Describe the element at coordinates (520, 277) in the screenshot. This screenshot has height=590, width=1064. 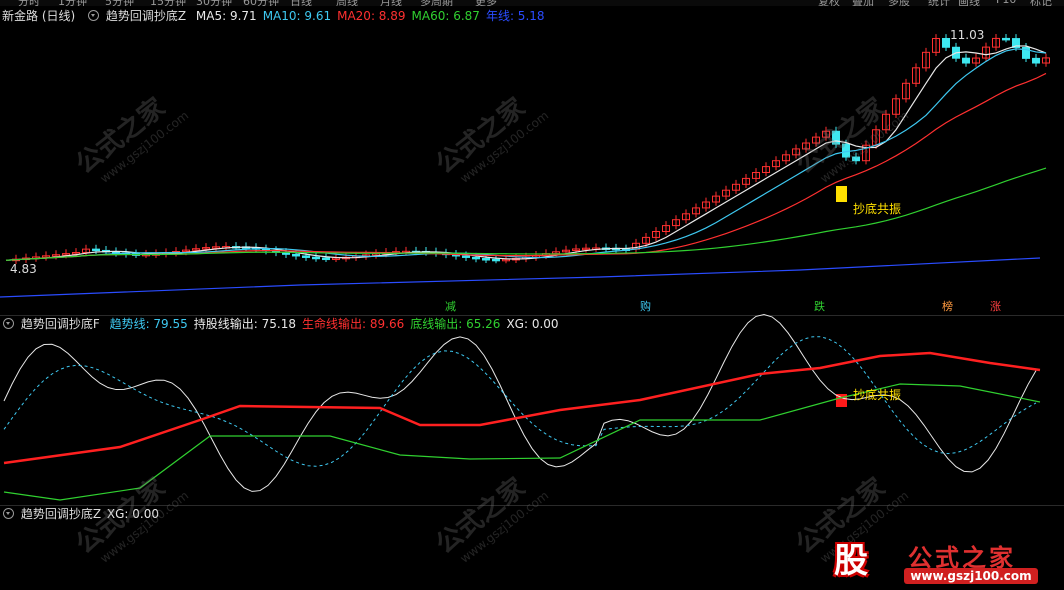
I see `year-line` at that location.